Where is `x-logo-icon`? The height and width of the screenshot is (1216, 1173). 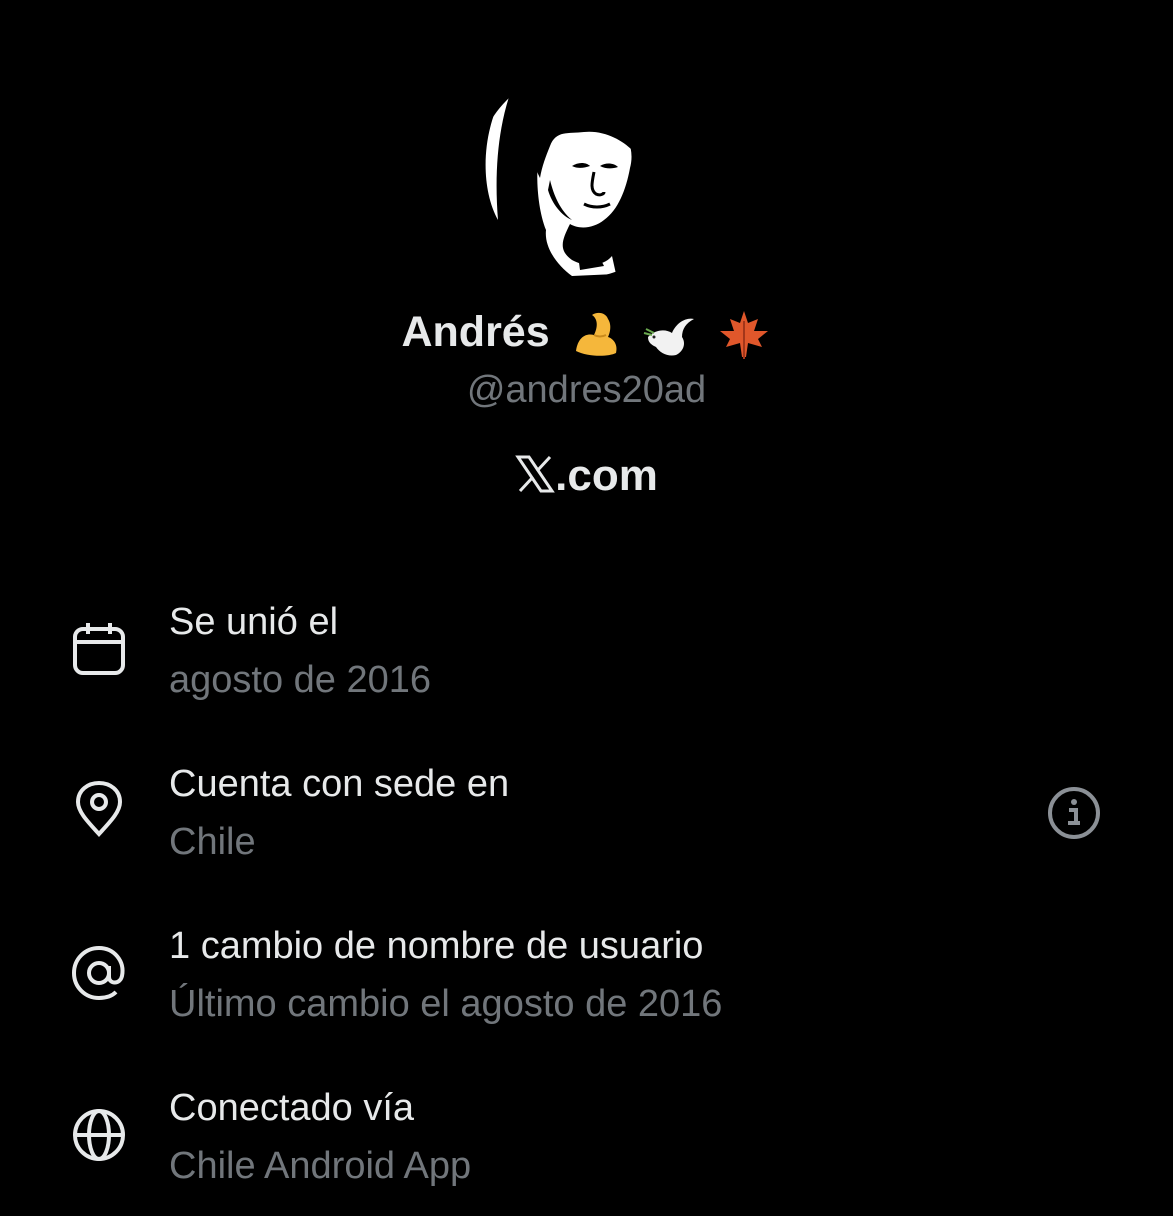
x-logo-icon is located at coordinates (535, 474).